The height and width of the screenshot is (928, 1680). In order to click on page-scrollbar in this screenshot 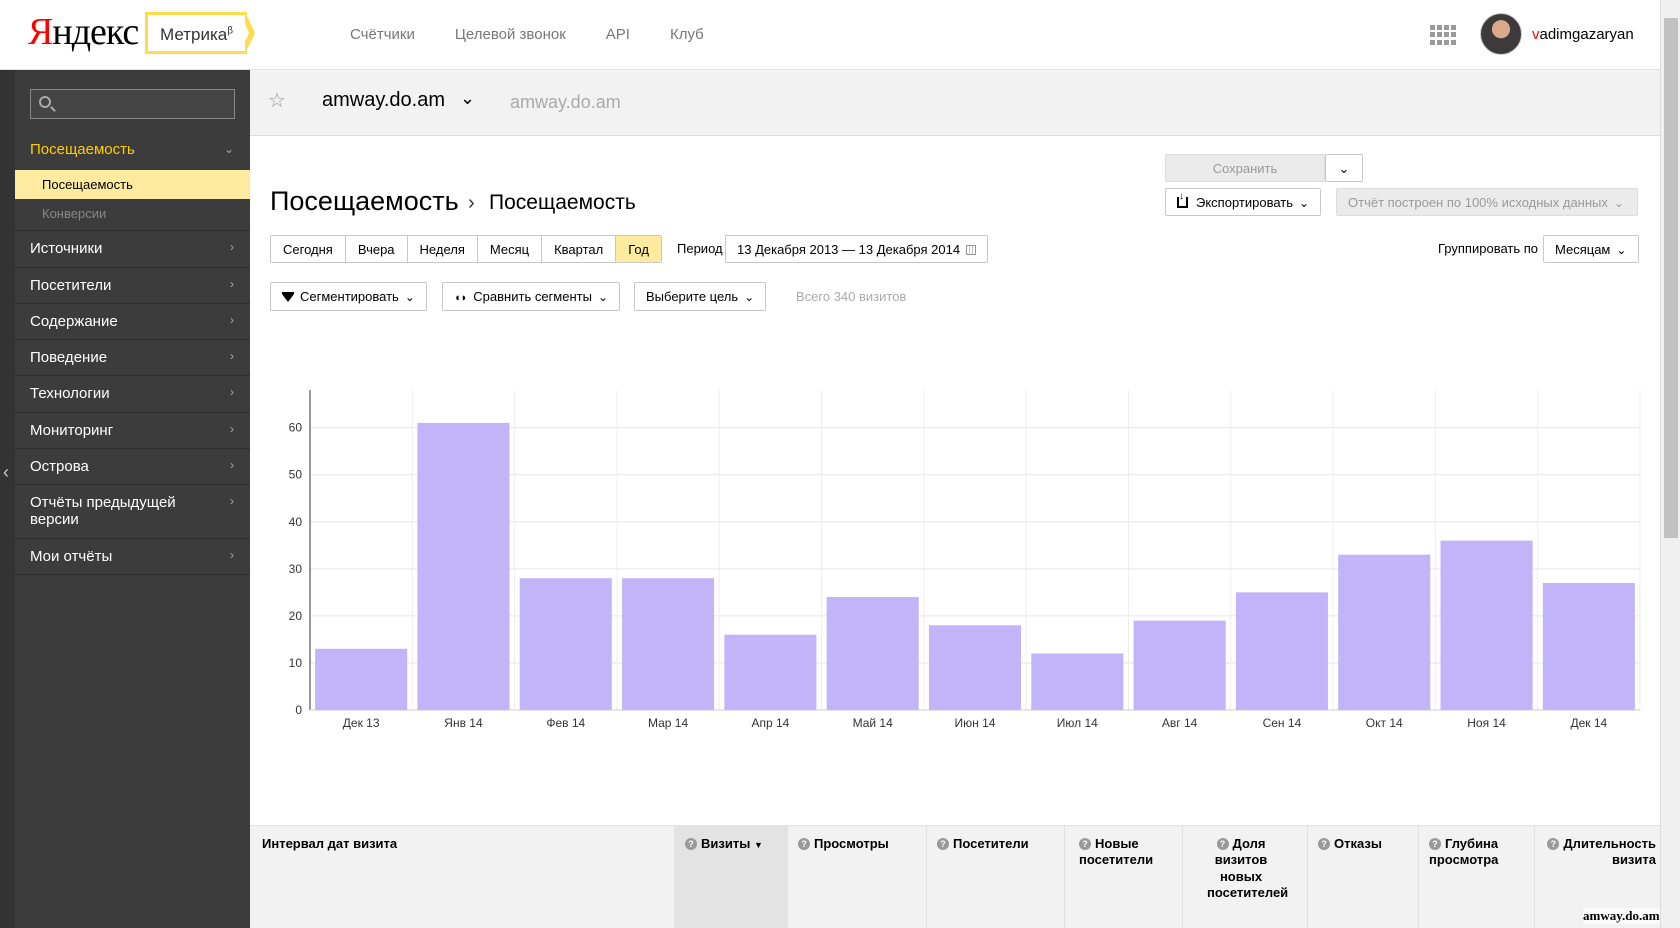, I will do `click(1670, 464)`.